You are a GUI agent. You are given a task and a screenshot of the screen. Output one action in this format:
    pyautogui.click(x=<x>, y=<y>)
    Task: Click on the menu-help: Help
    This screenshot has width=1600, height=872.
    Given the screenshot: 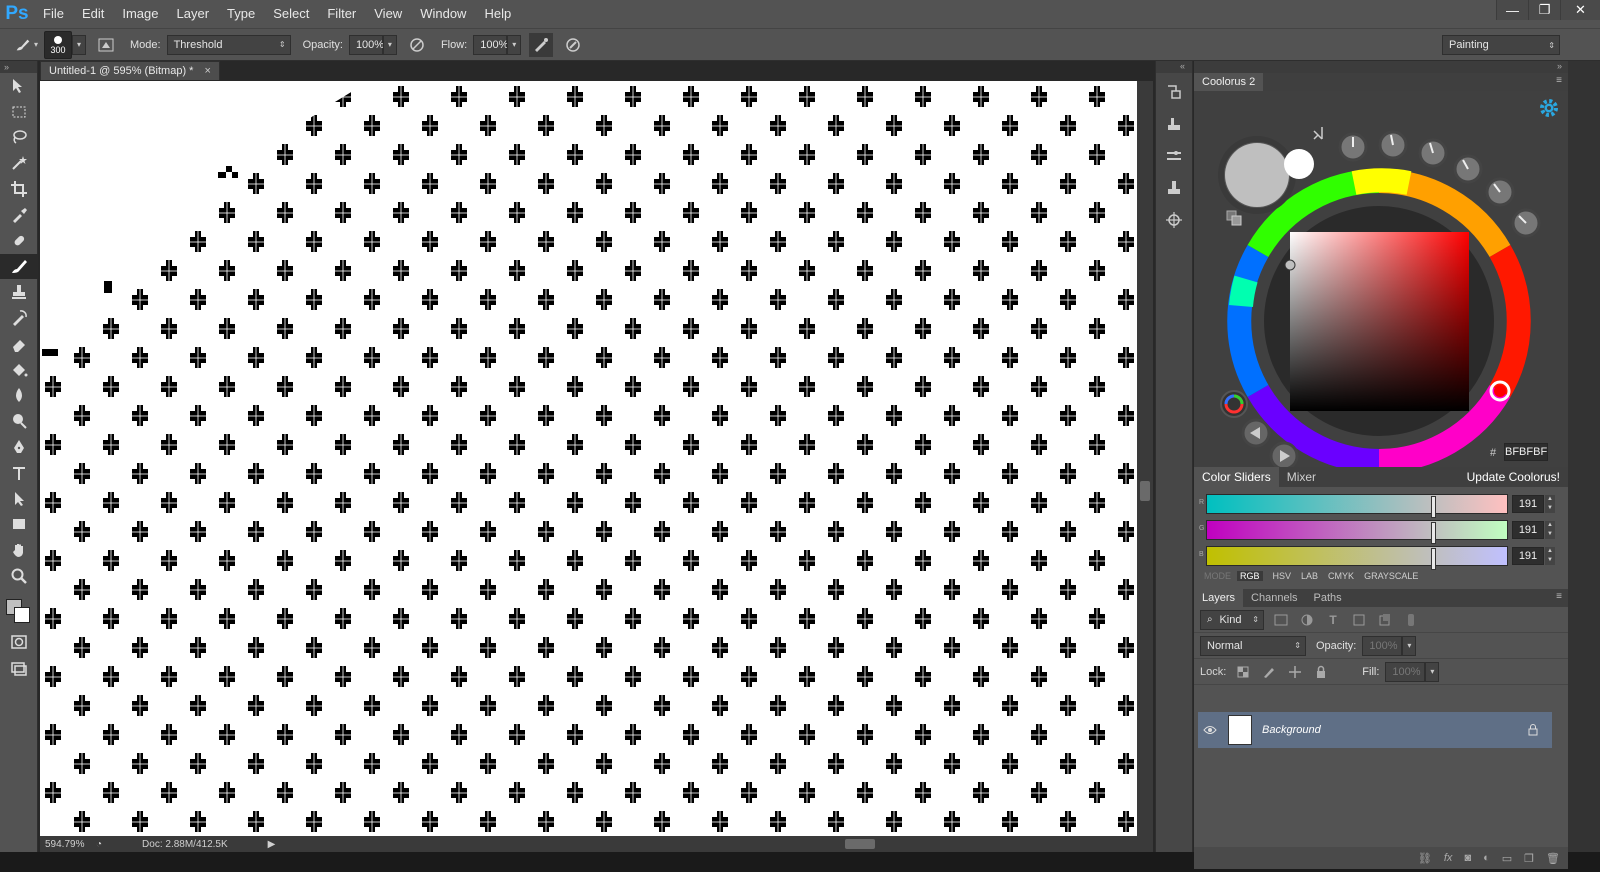 What is the action you would take?
    pyautogui.click(x=497, y=14)
    